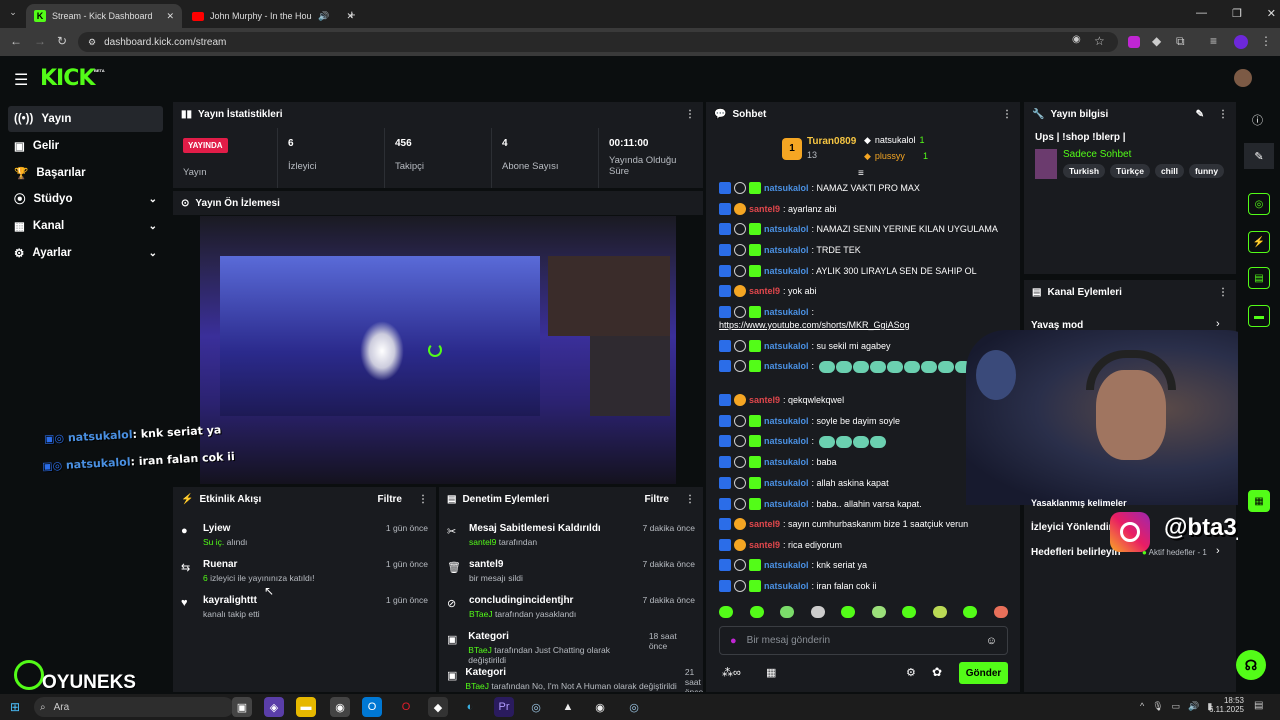 The width and height of the screenshot is (1280, 720). I want to click on tab-youtube: John Murphy - In the House 🔊 ✕, so click(273, 16).